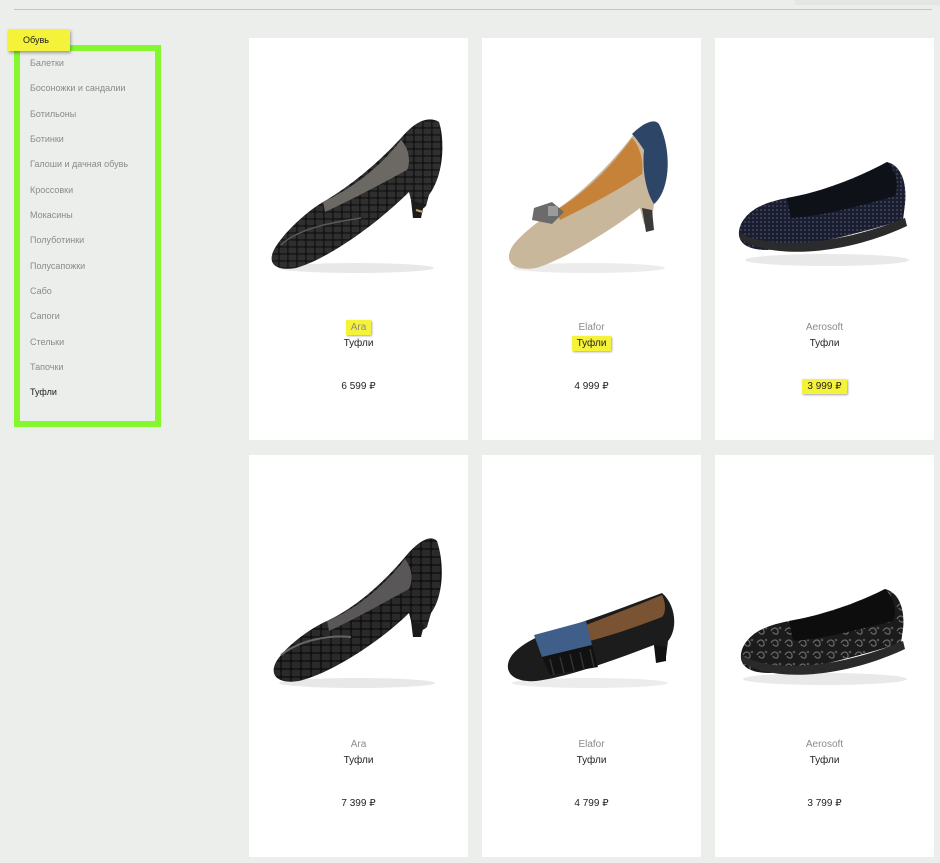 This screenshot has width=940, height=863. Describe the element at coordinates (79, 93) in the screenshot. I see `category-item-sandals: Босоножки и сандалии` at that location.